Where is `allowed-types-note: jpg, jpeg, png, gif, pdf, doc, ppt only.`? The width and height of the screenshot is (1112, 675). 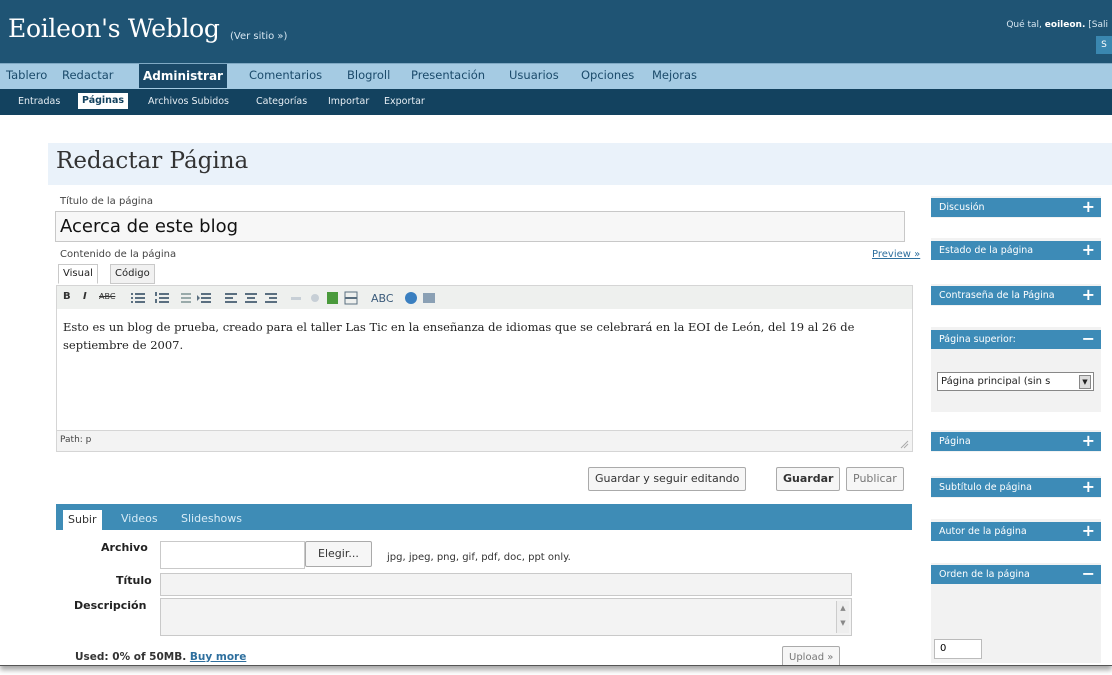 allowed-types-note: jpg, jpeg, png, gif, pdf, doc, ppt only. is located at coordinates (479, 557).